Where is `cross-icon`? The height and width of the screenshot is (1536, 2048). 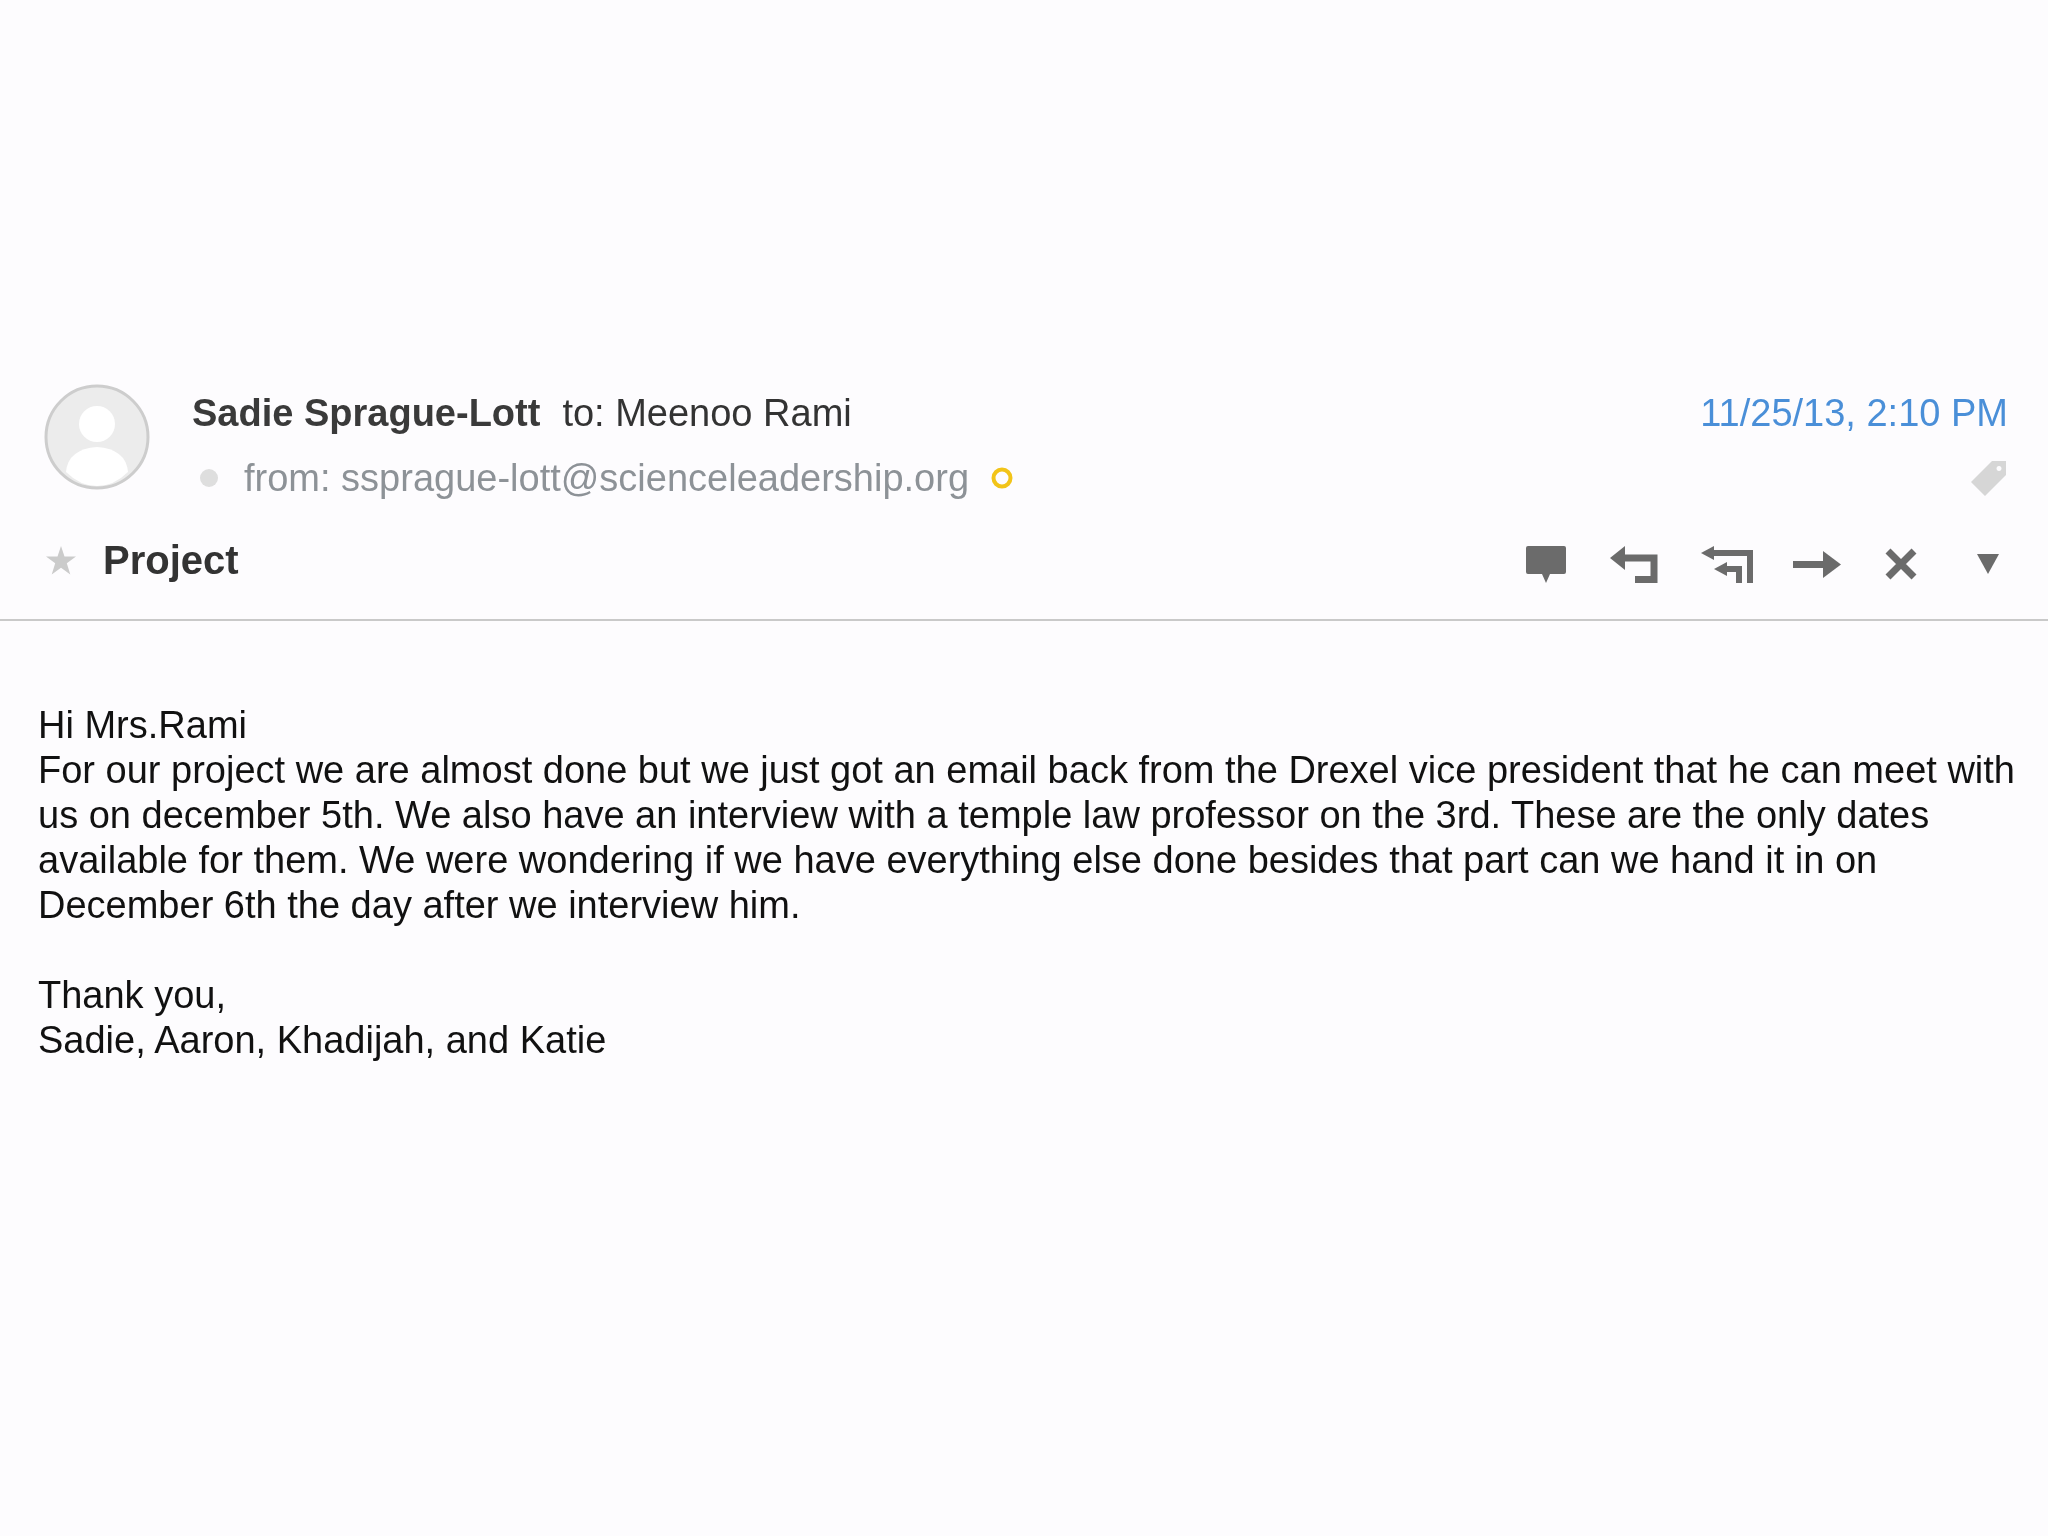
cross-icon is located at coordinates (1901, 564).